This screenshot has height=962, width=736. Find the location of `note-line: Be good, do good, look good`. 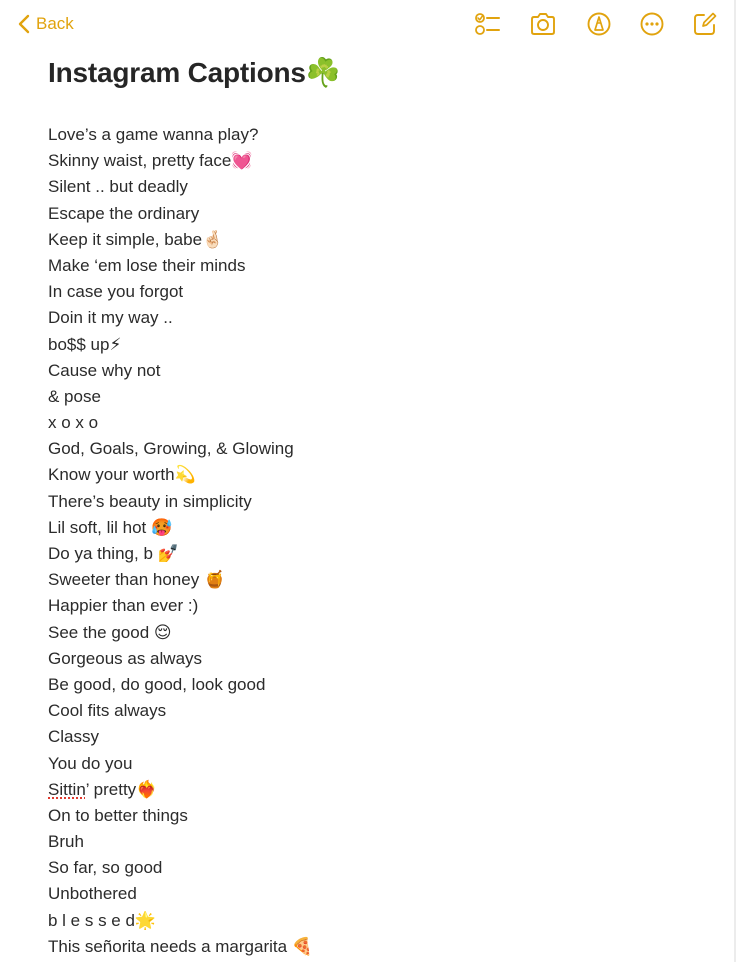

note-line: Be good, do good, look good is located at coordinates (378, 685).